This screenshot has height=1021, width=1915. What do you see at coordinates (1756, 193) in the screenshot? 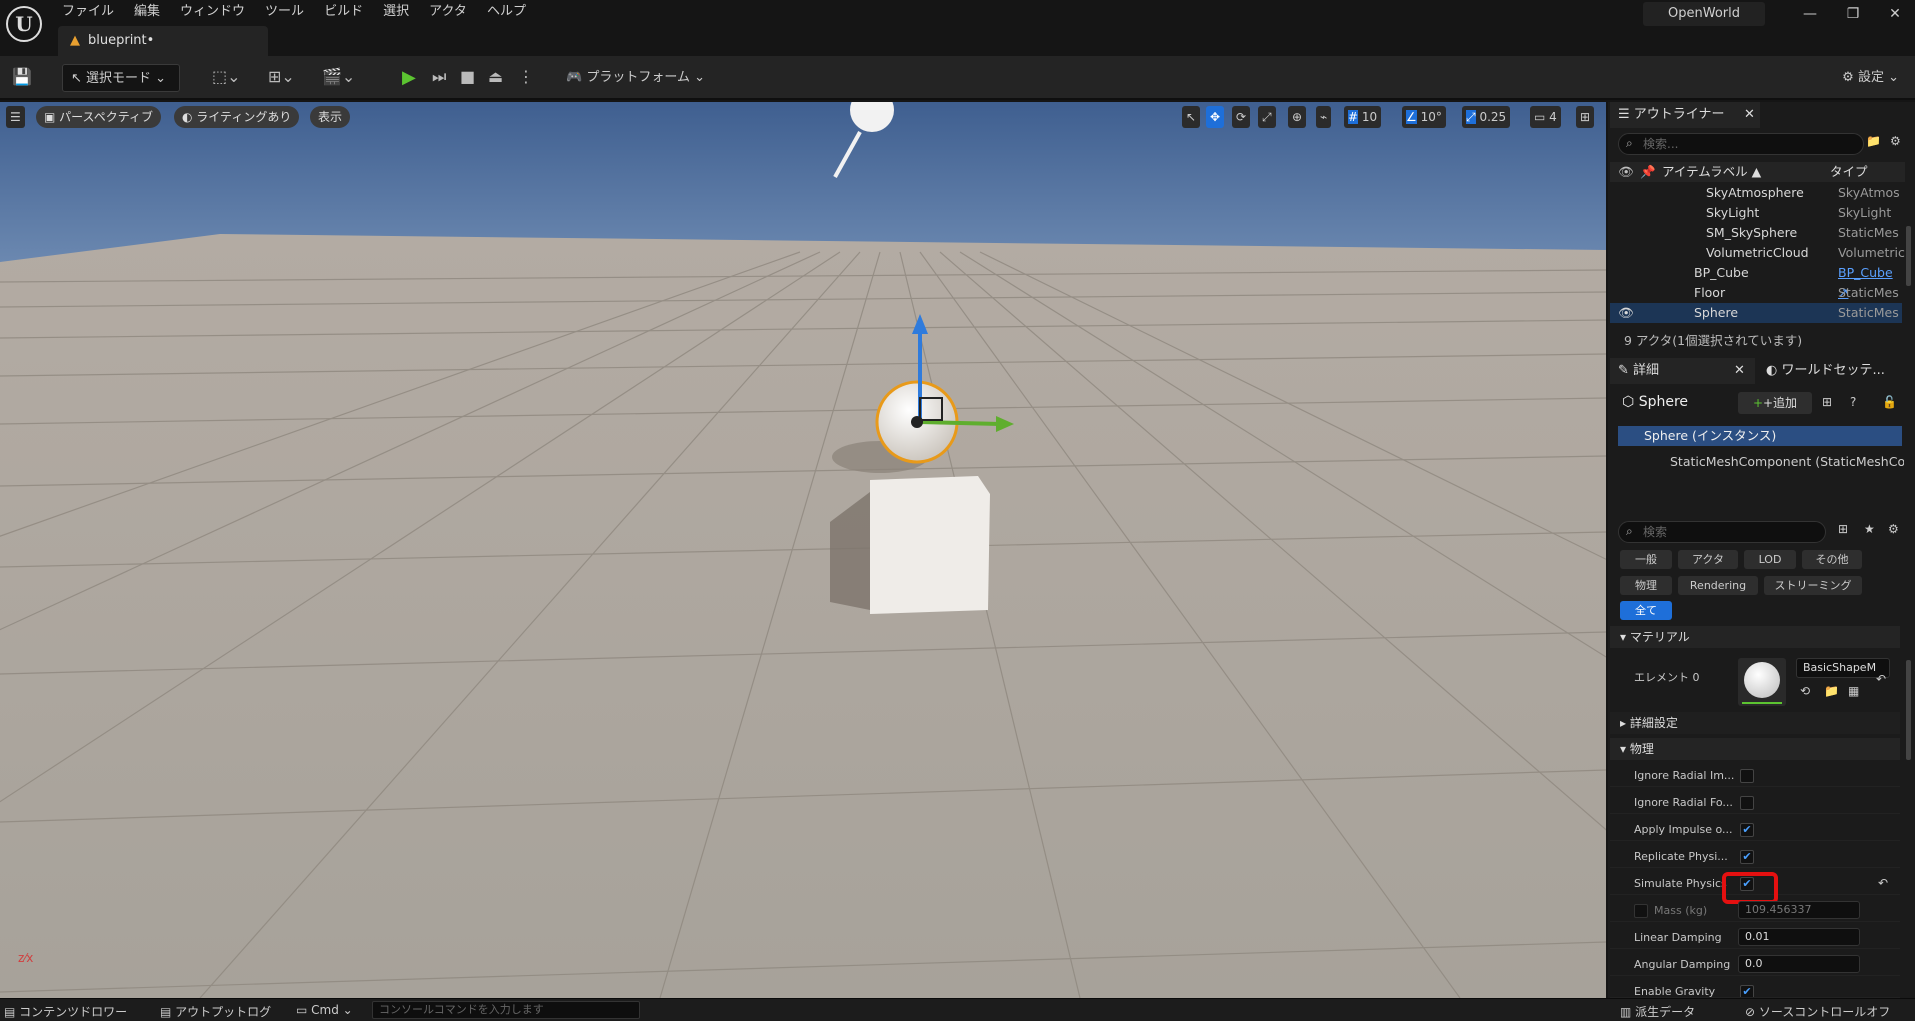
I see `outliner-row: SkyAtmosphere SkyAtmos` at bounding box center [1756, 193].